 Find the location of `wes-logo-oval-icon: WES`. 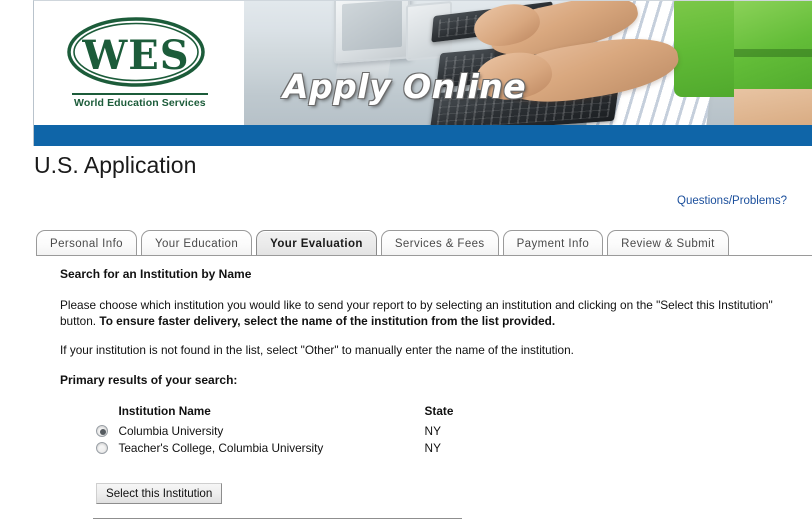

wes-logo-oval-icon: WES is located at coordinates (136, 52).